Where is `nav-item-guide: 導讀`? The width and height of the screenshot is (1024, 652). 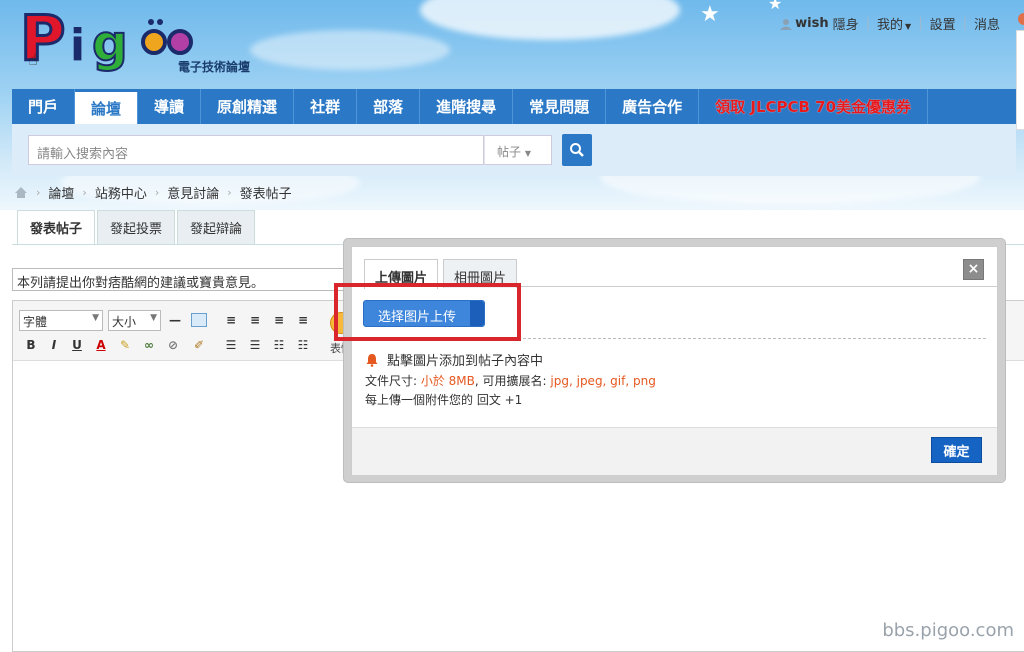 nav-item-guide: 導讀 is located at coordinates (170, 106).